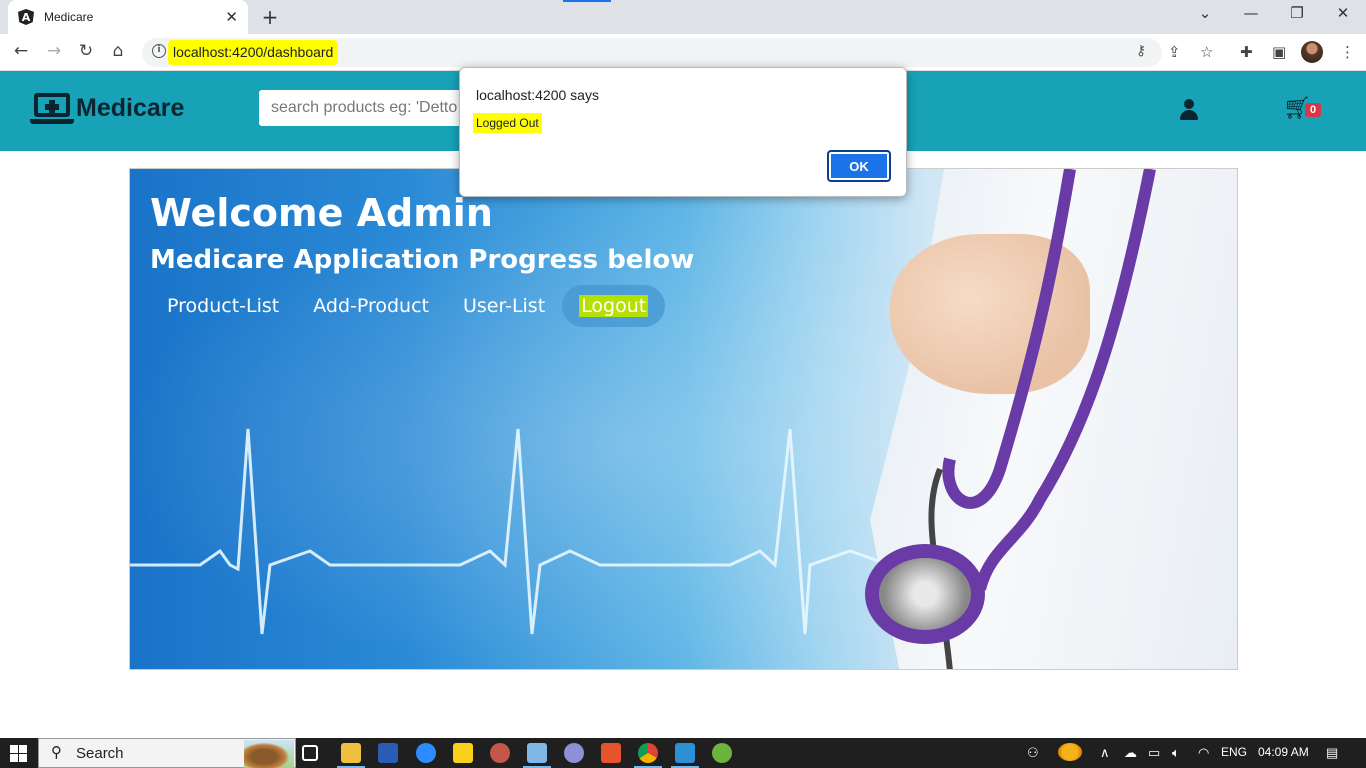 The width and height of the screenshot is (1366, 768). What do you see at coordinates (269, 754) in the screenshot?
I see `search-highlight-image` at bounding box center [269, 754].